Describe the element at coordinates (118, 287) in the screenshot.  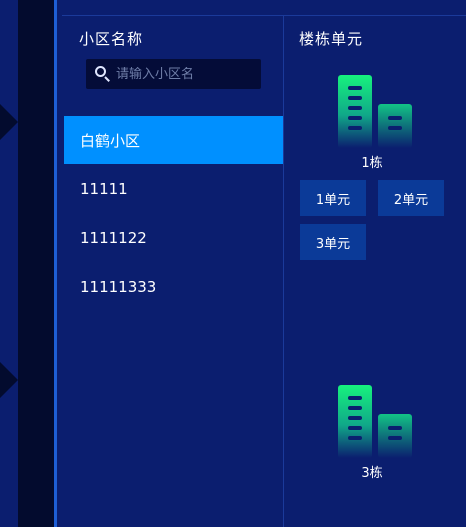
I see `community-item-label: 11111333` at that location.